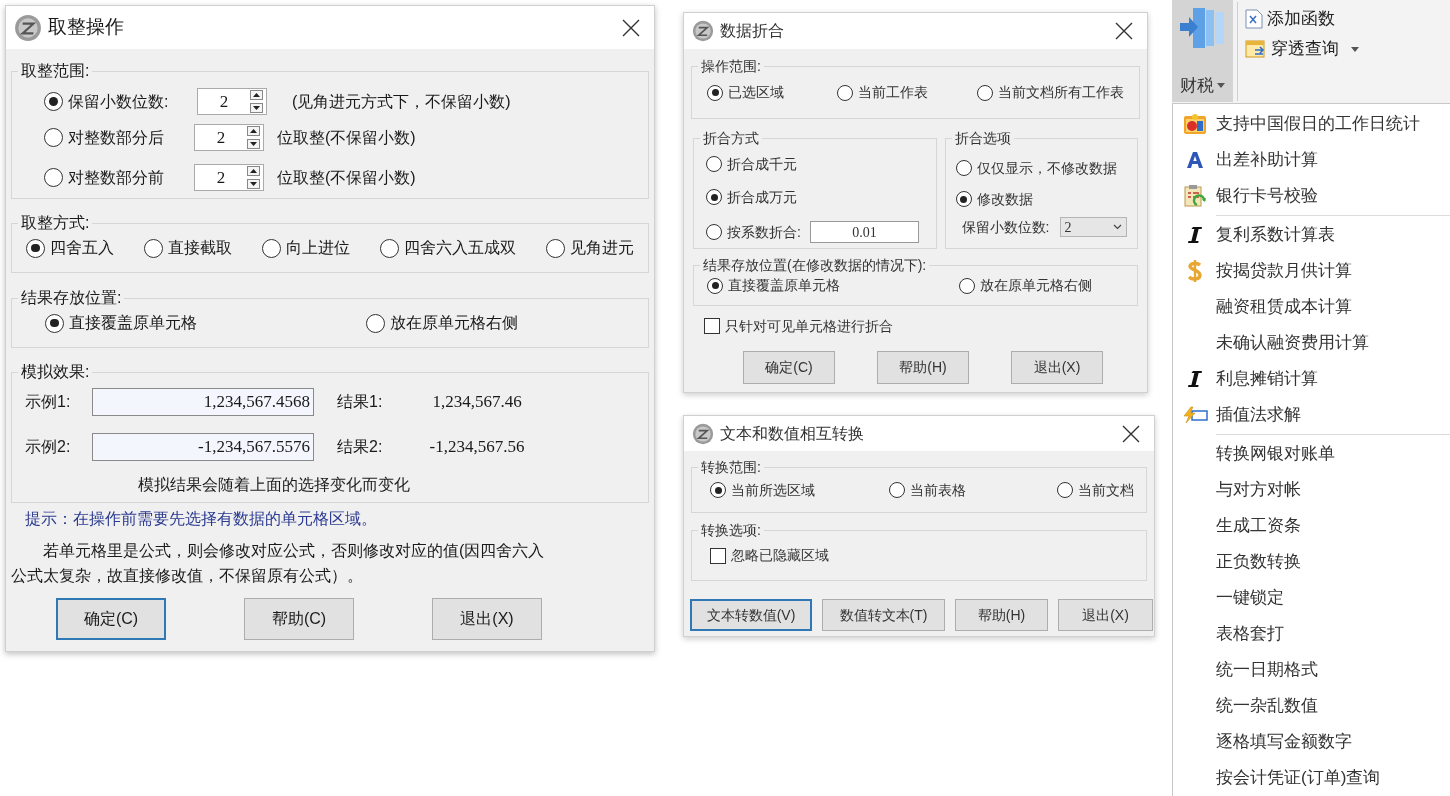 This screenshot has width=1450, height=796. Describe the element at coordinates (448, 248) in the screenshot. I see `radio-button: 四舍六入五成双` at that location.